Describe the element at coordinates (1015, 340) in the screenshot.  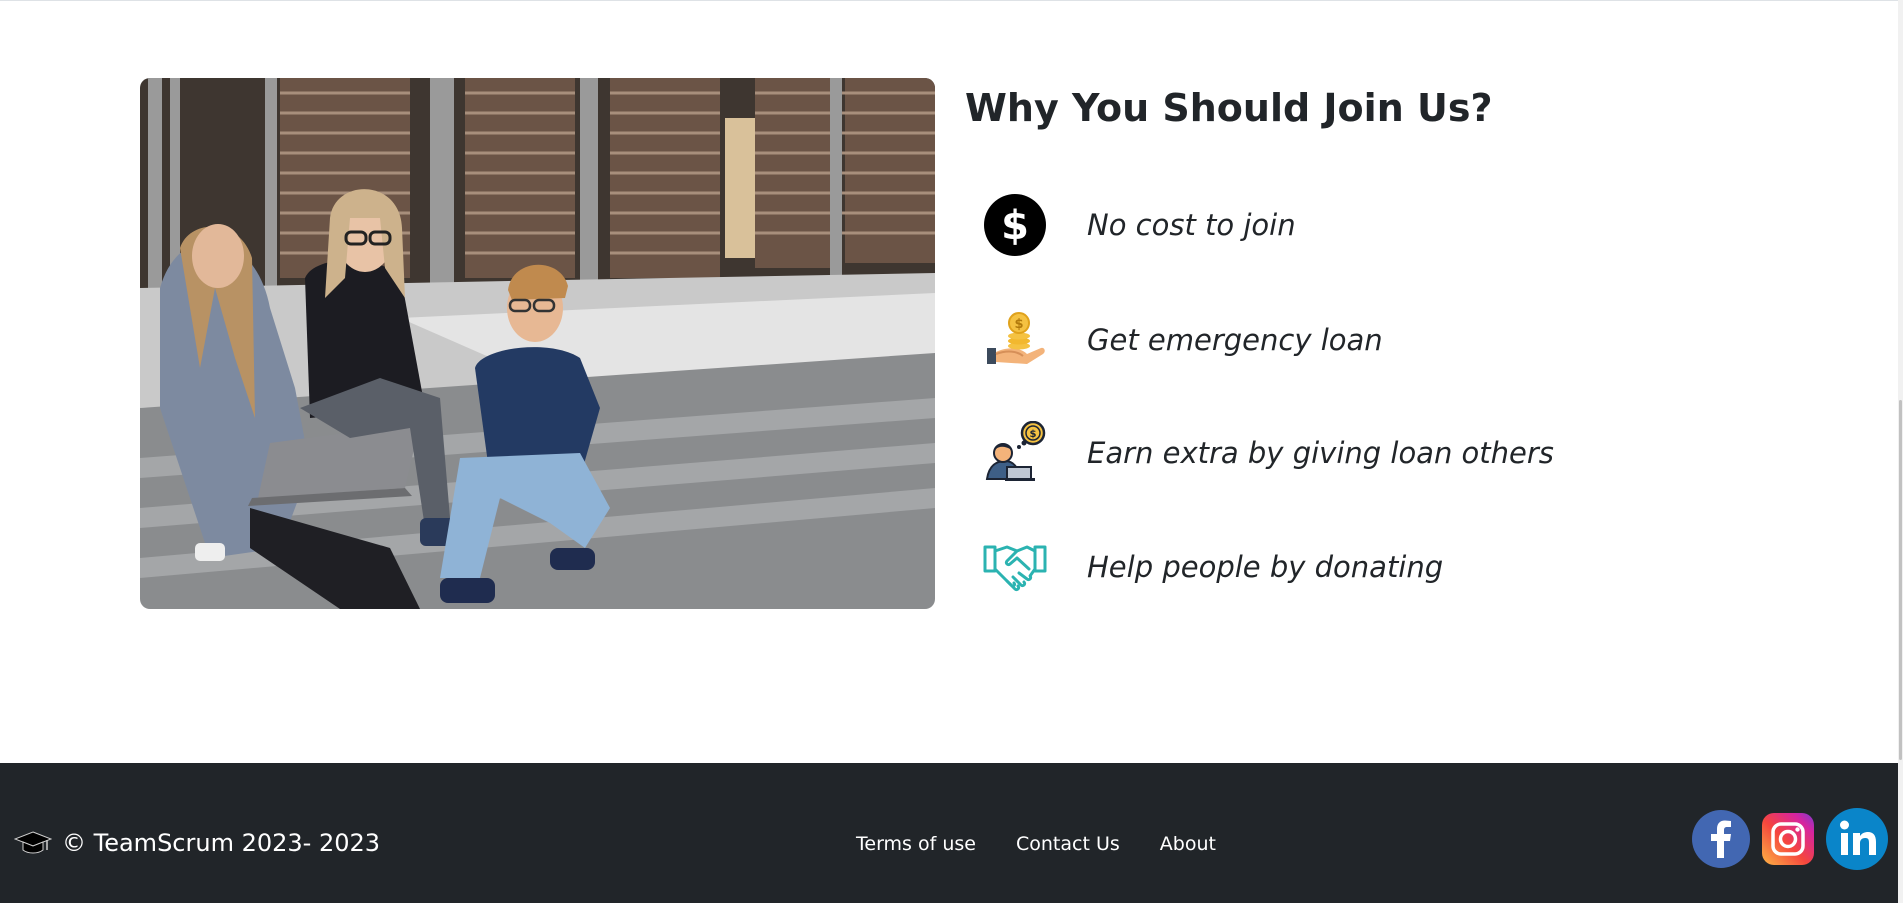
I see `hand-holding-coins-icon: $` at that location.